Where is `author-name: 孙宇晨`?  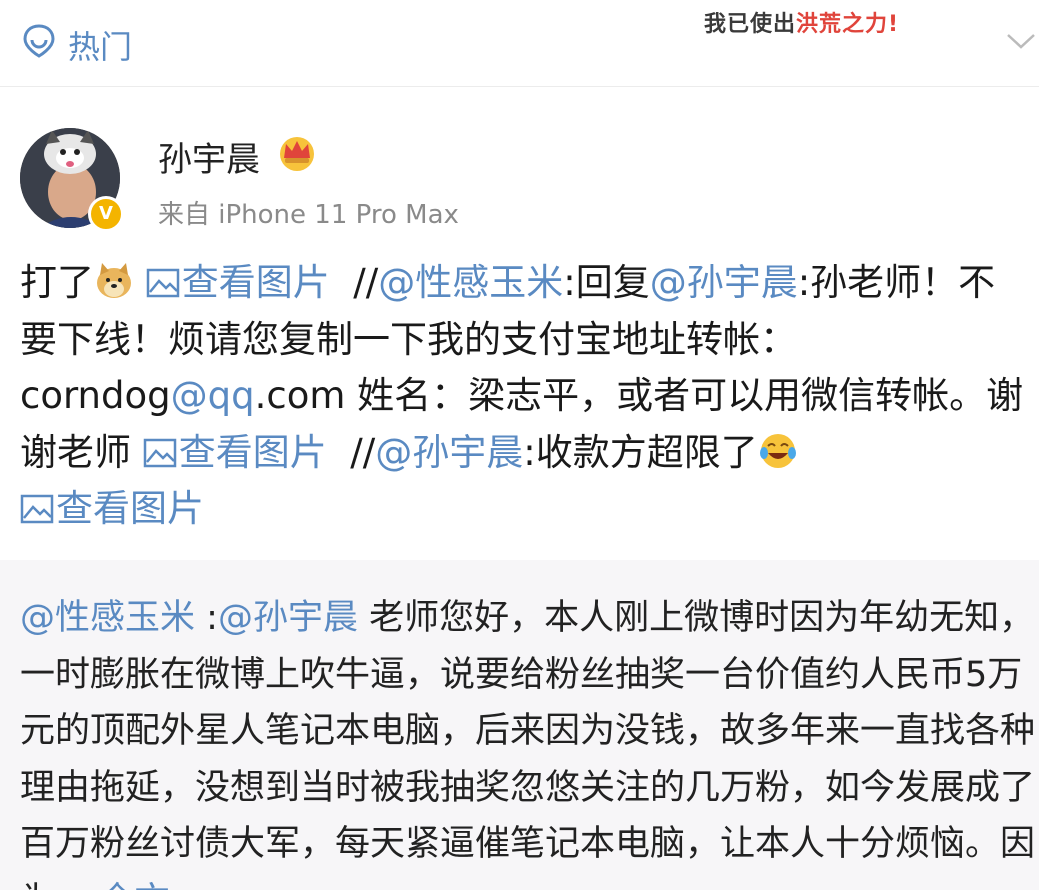 author-name: 孙宇晨 is located at coordinates (209, 156).